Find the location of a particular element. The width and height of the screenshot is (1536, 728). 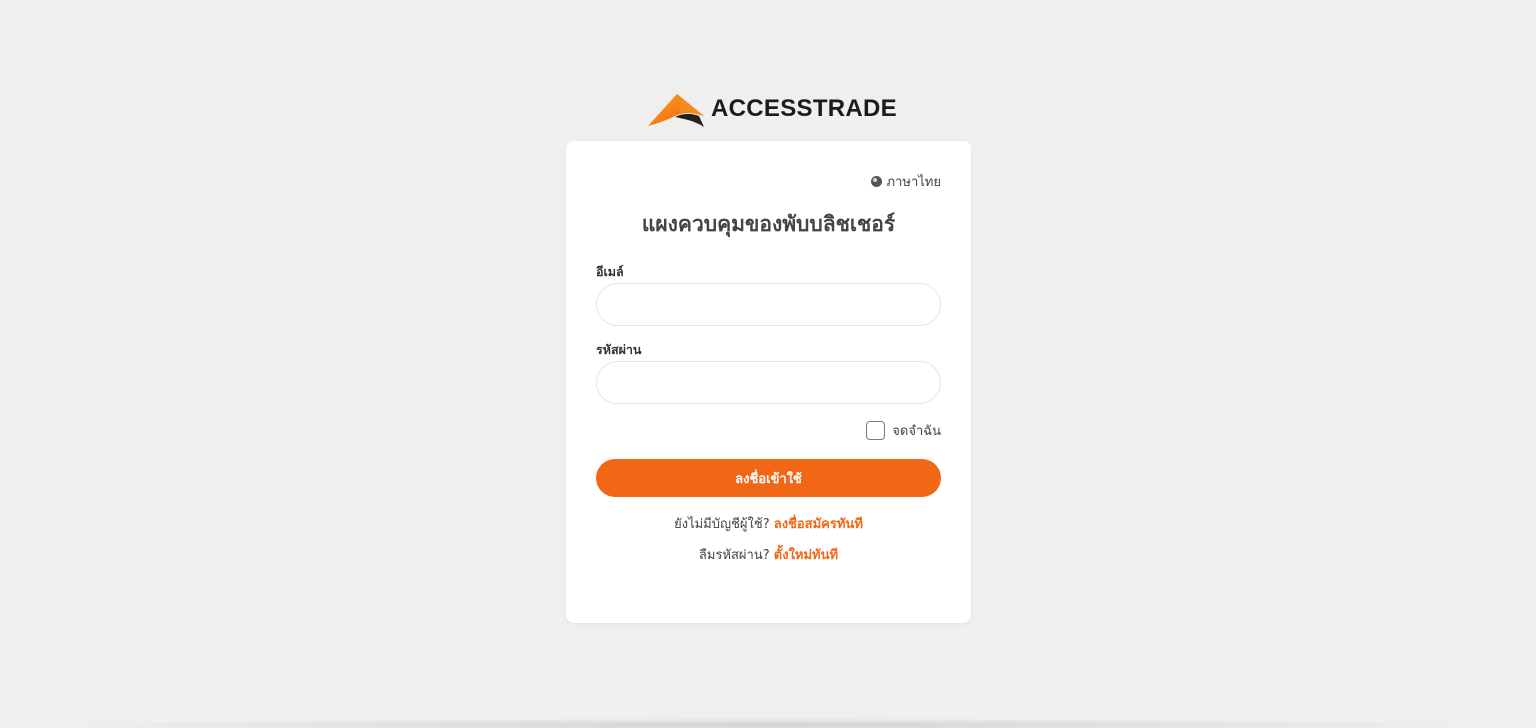

language-label: ภาษาไทย is located at coordinates (913, 182).